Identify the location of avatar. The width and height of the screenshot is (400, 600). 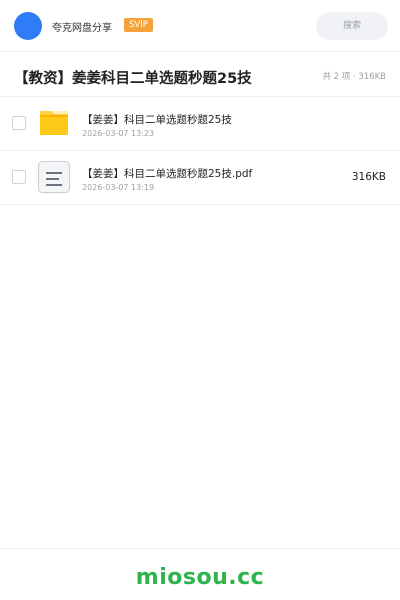
(28, 26).